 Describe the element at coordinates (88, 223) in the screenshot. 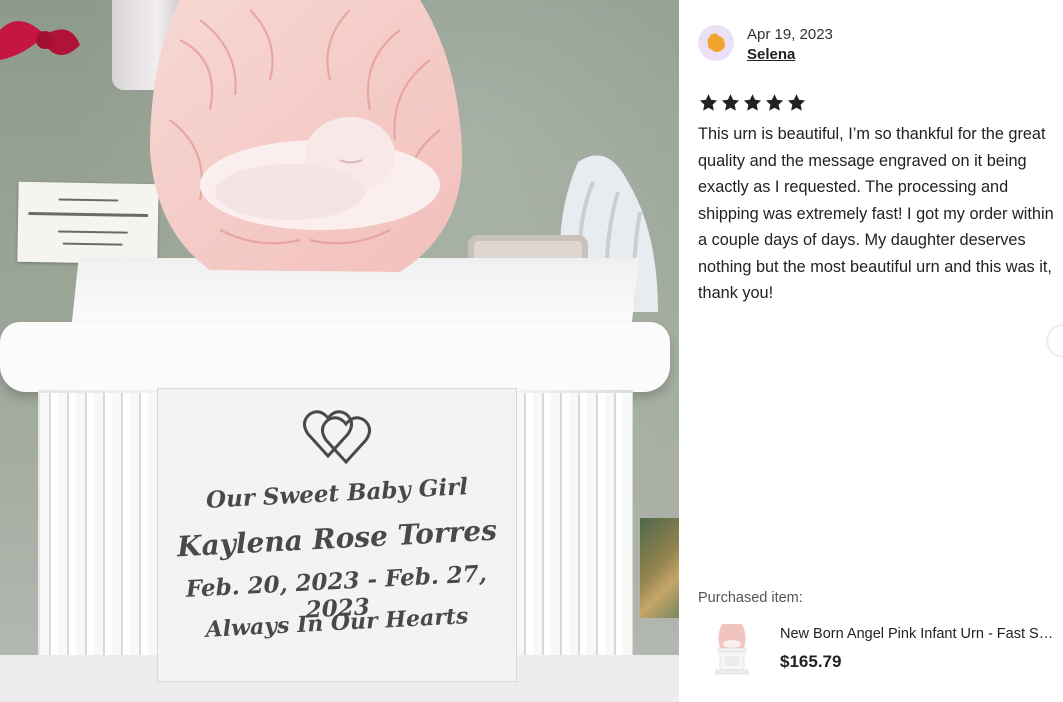

I see `memorial-card` at that location.